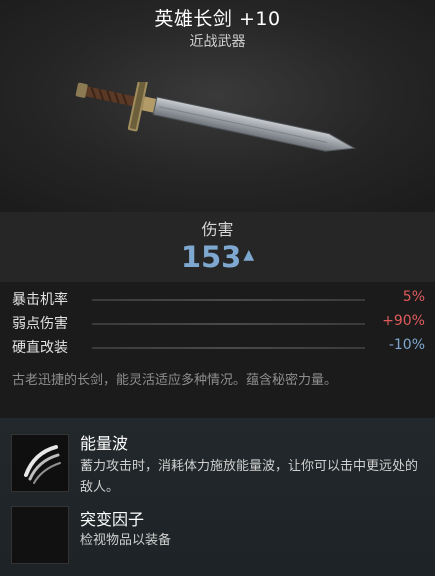 This screenshot has width=435, height=576. What do you see at coordinates (40, 324) in the screenshot?
I see `stat-name: 弱点伤害` at bounding box center [40, 324].